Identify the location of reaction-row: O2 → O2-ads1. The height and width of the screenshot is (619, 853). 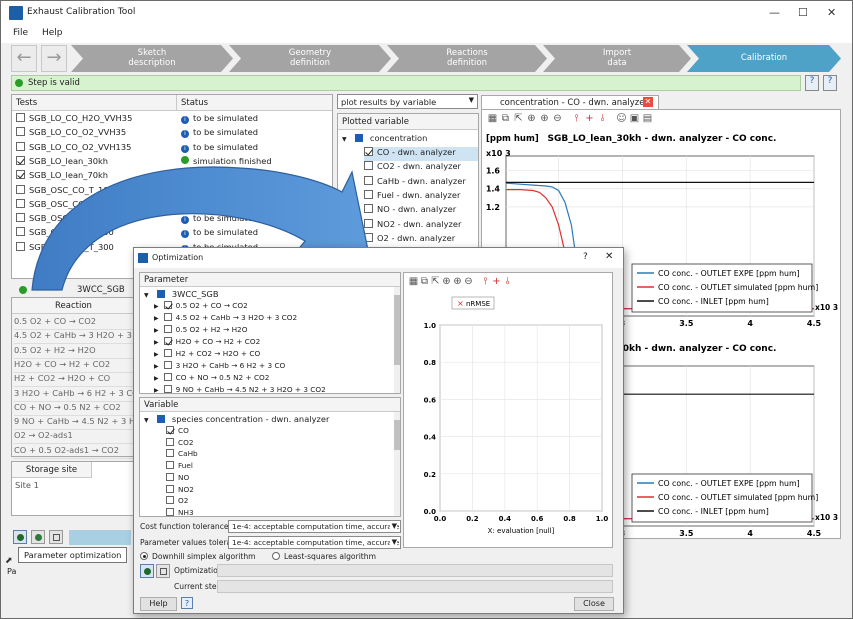
(74, 437).